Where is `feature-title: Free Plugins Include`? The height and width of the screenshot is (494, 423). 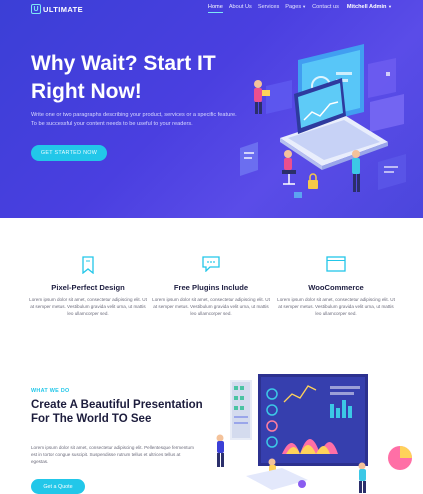
feature-title: Free Plugins Include is located at coordinates (211, 287).